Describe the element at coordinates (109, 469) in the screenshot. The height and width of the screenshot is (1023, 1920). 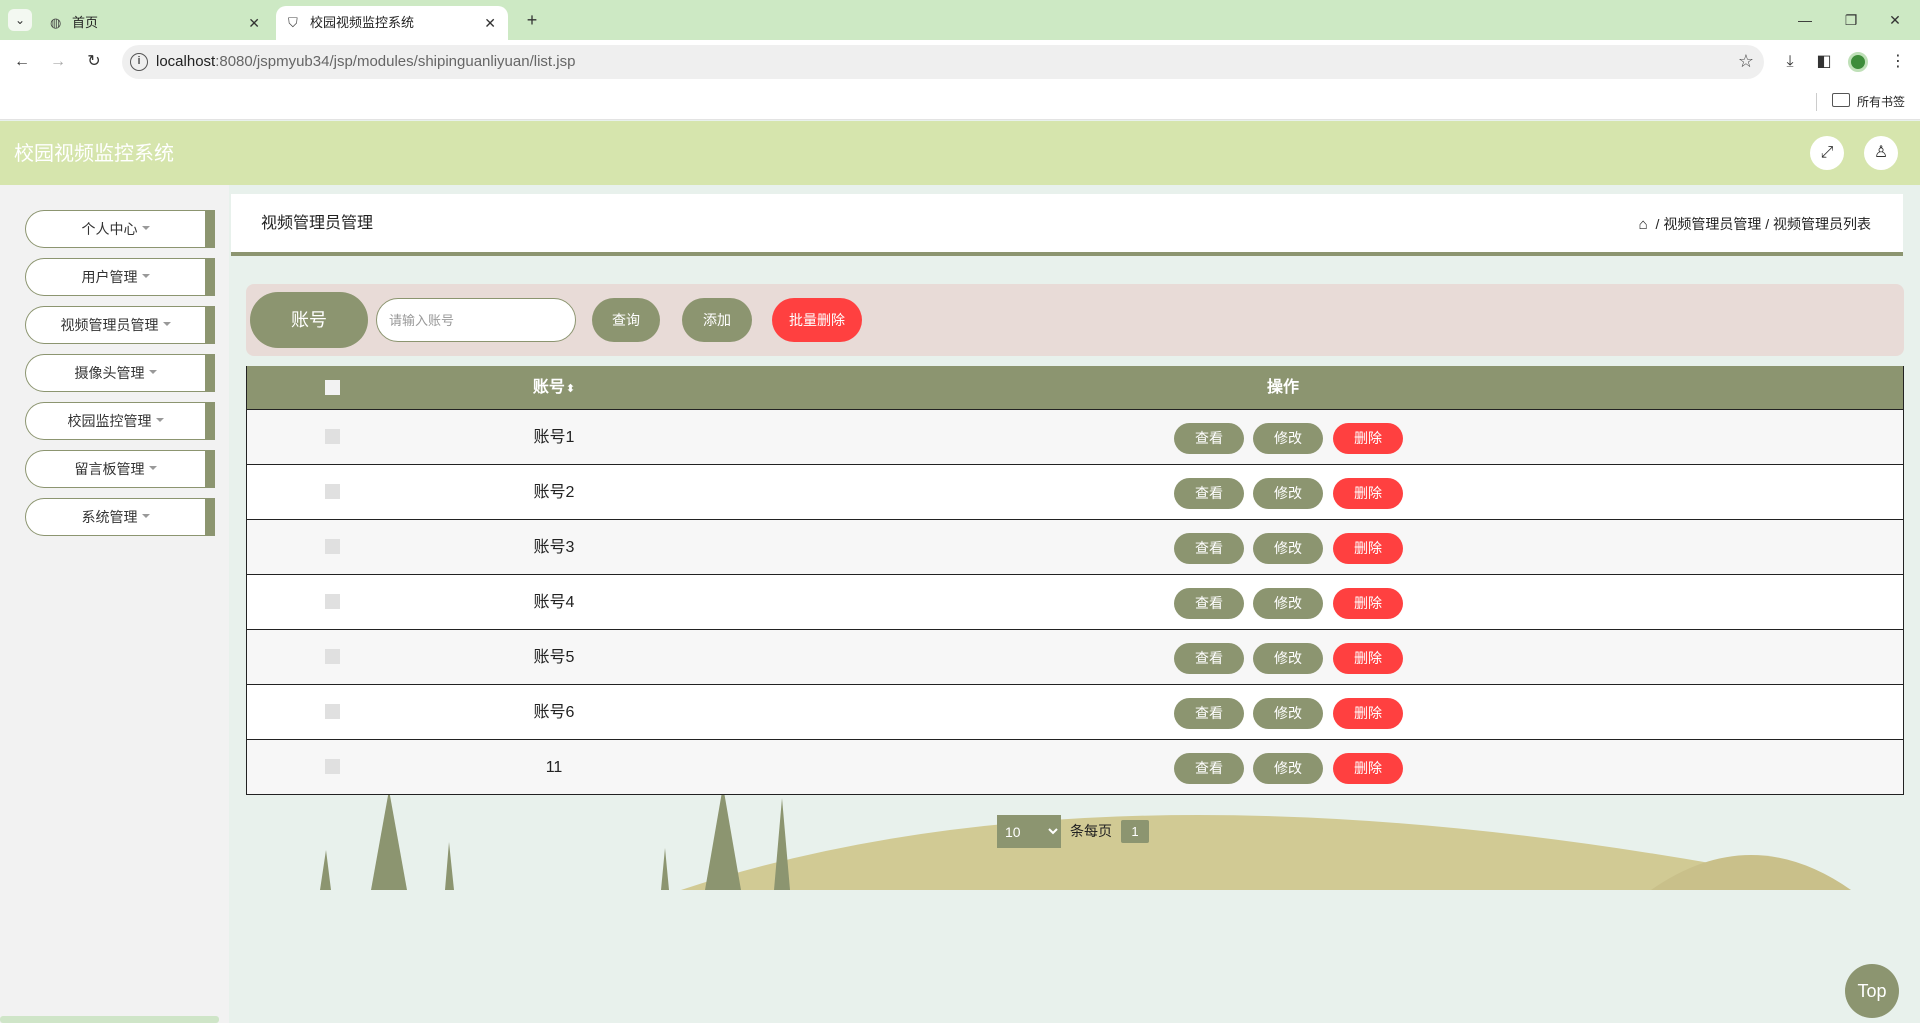
I see `sidebar-item-label: 留言板管理` at that location.